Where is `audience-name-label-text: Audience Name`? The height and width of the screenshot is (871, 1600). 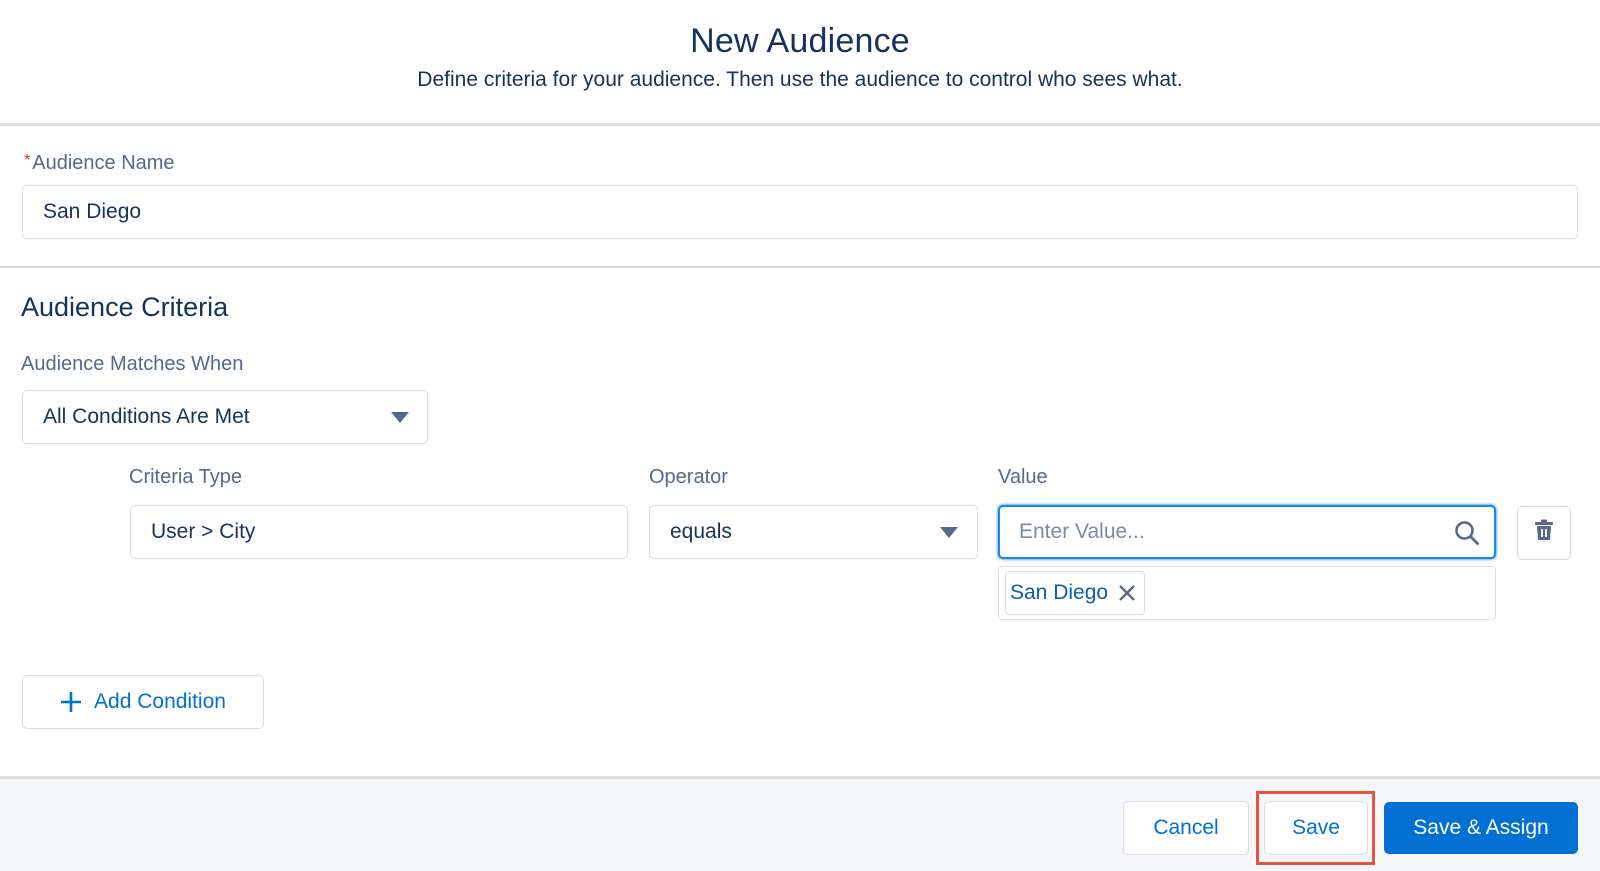
audience-name-label-text: Audience Name is located at coordinates (103, 163).